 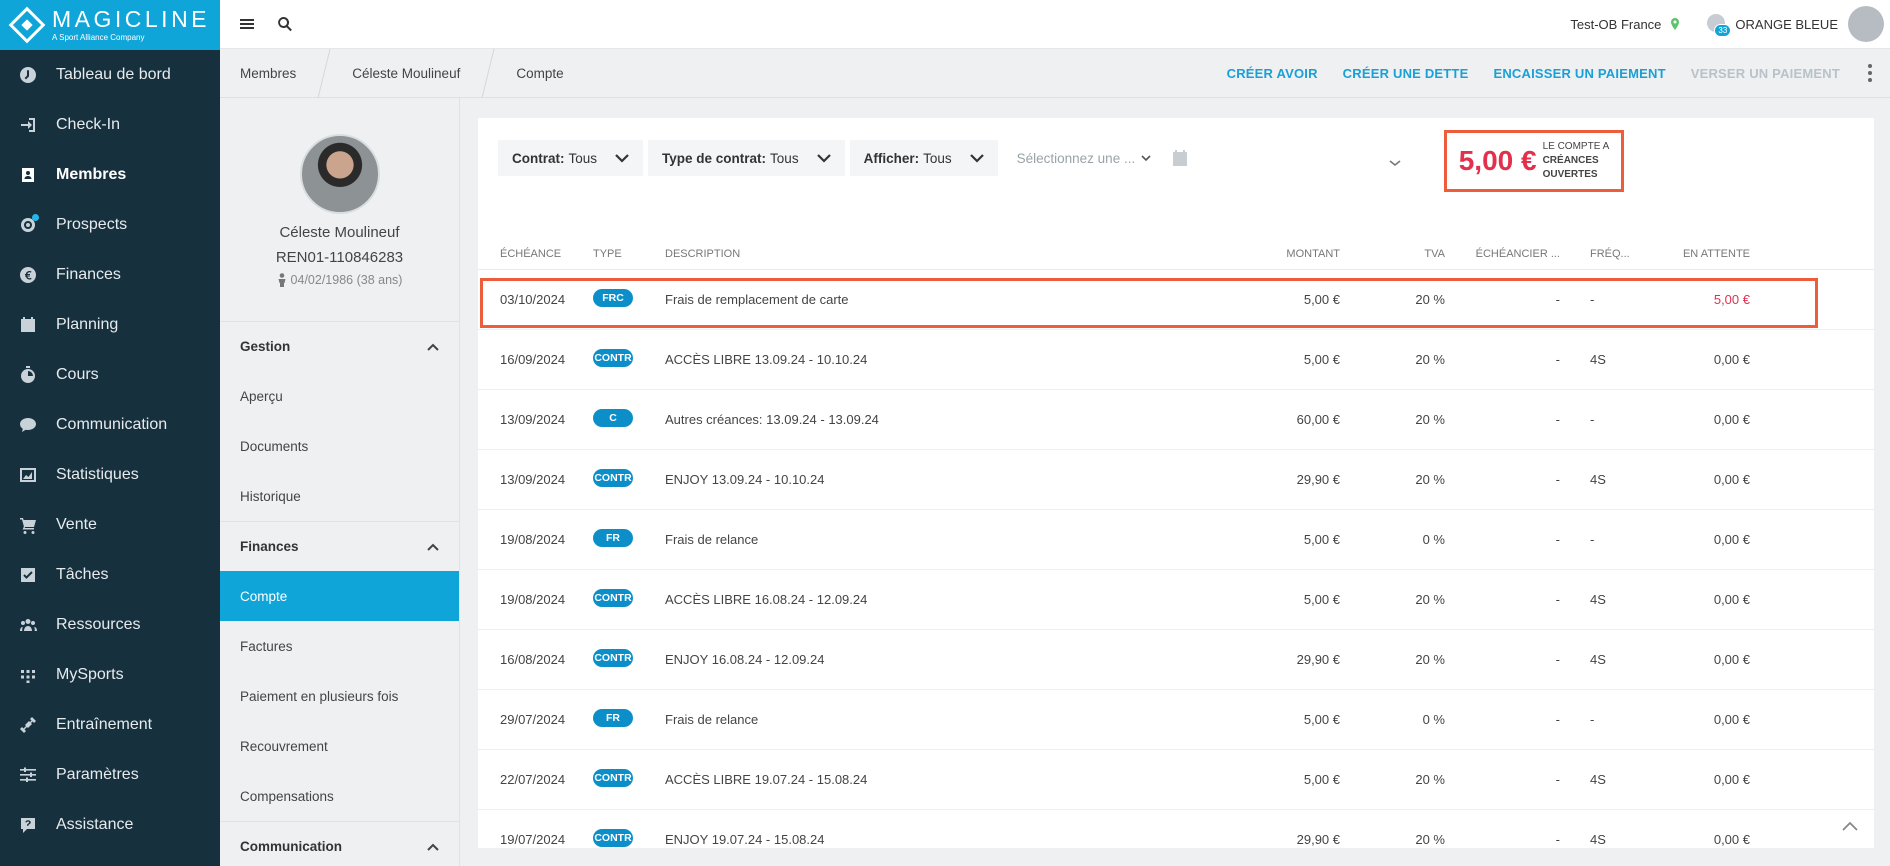 What do you see at coordinates (1871, 73) in the screenshot?
I see `more-options-icon` at bounding box center [1871, 73].